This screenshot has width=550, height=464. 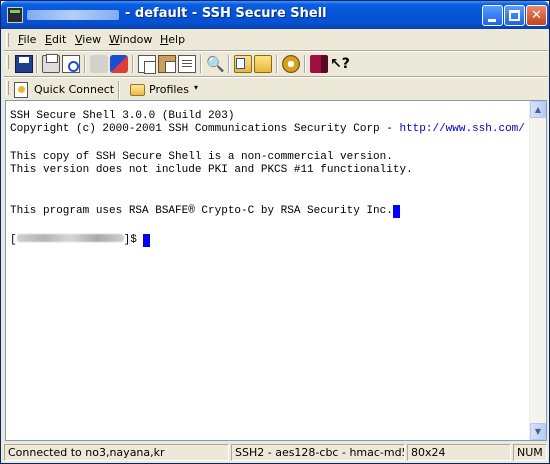 I want to click on menu-edit: Edit, so click(x=55, y=39).